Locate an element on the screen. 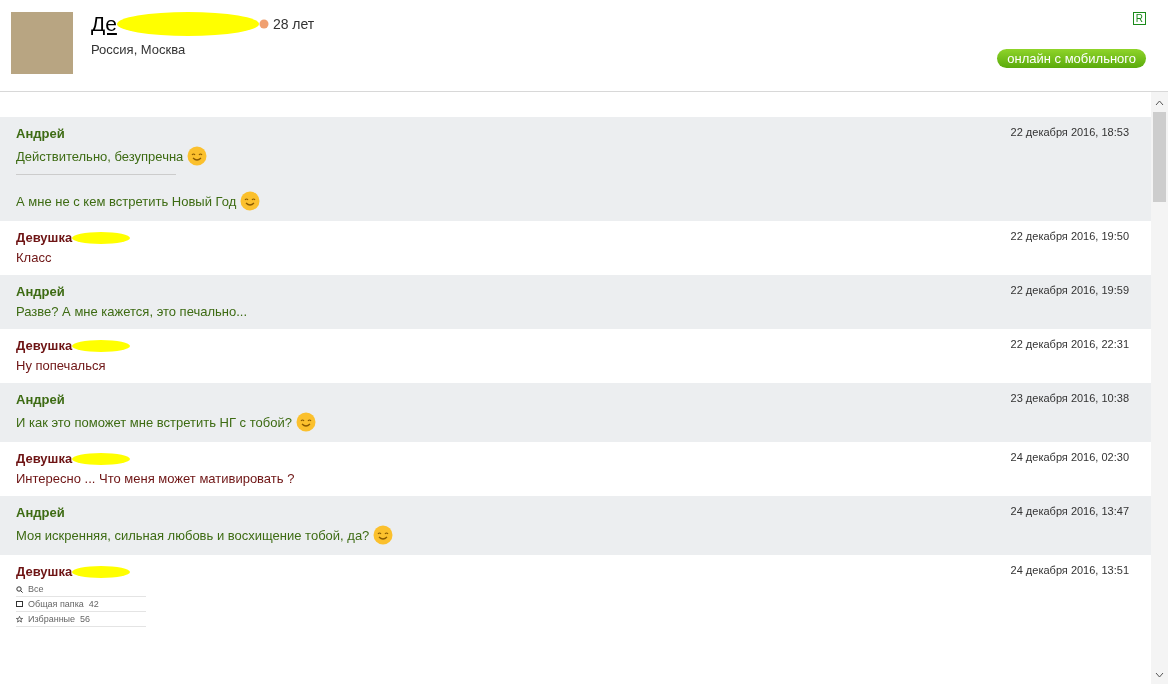 This screenshot has height=684, width=1168. attachment-count: 42 is located at coordinates (93, 604).